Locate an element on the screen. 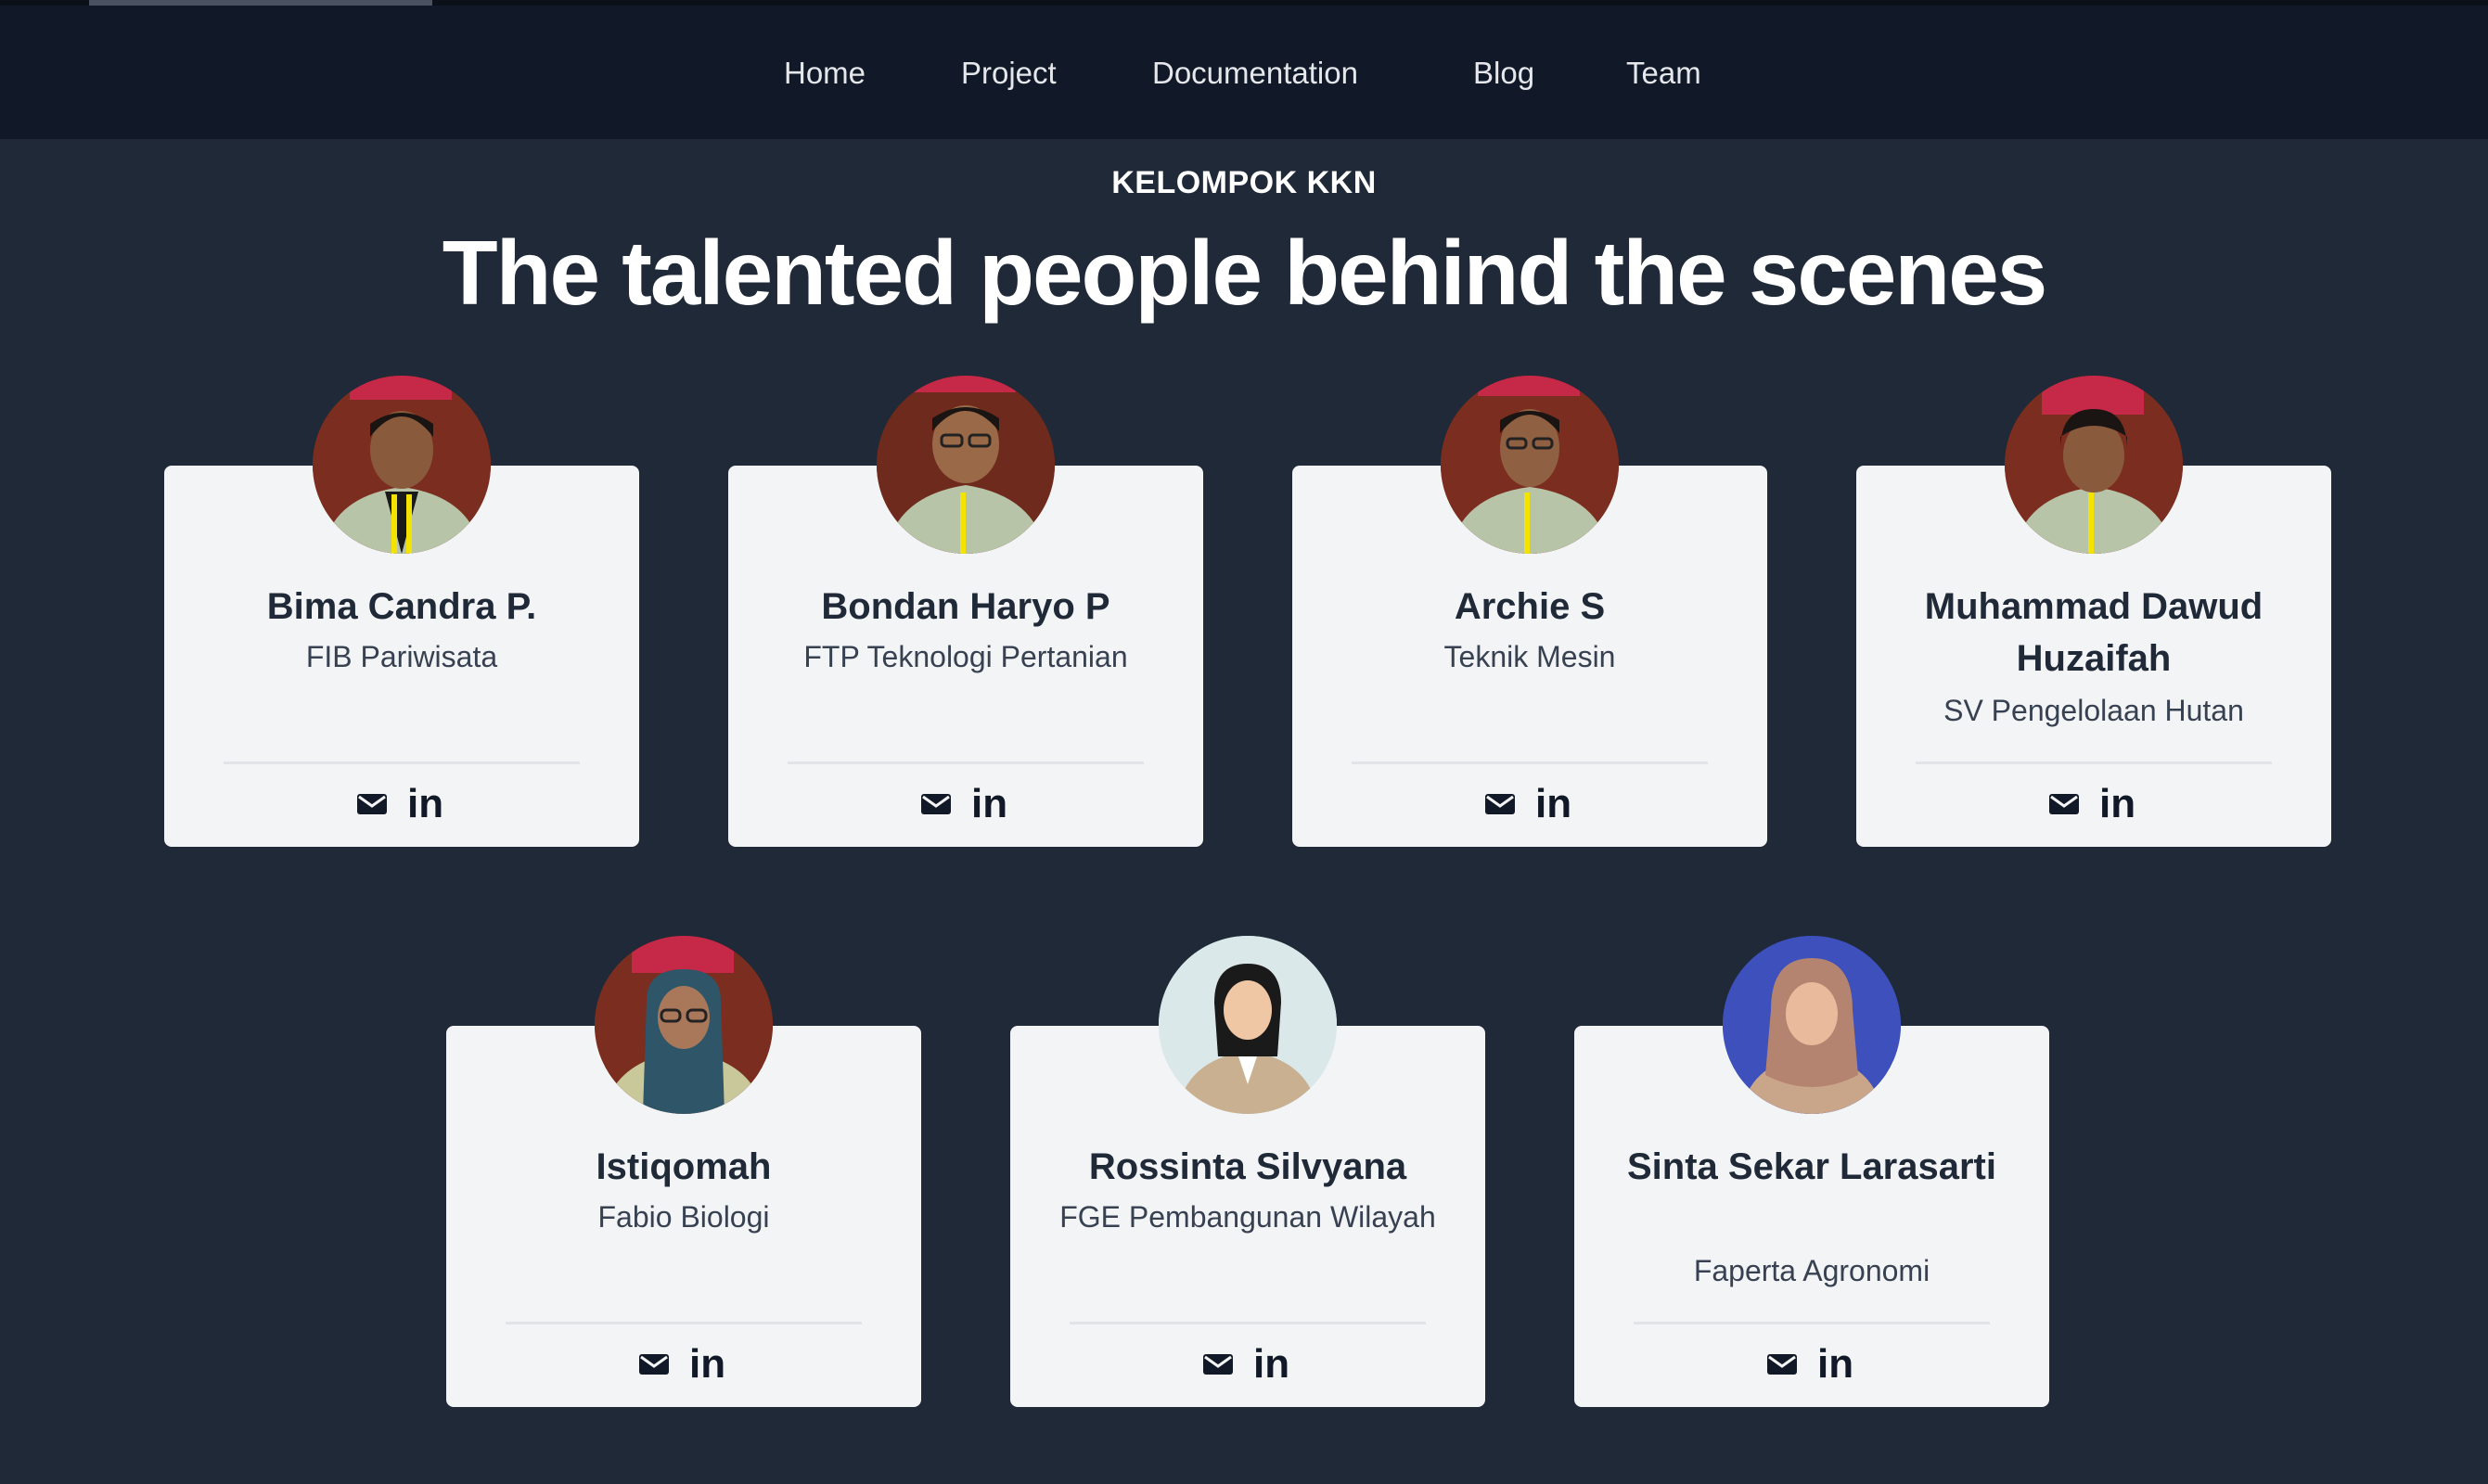  member-name: Archie S is located at coordinates (1530, 606).